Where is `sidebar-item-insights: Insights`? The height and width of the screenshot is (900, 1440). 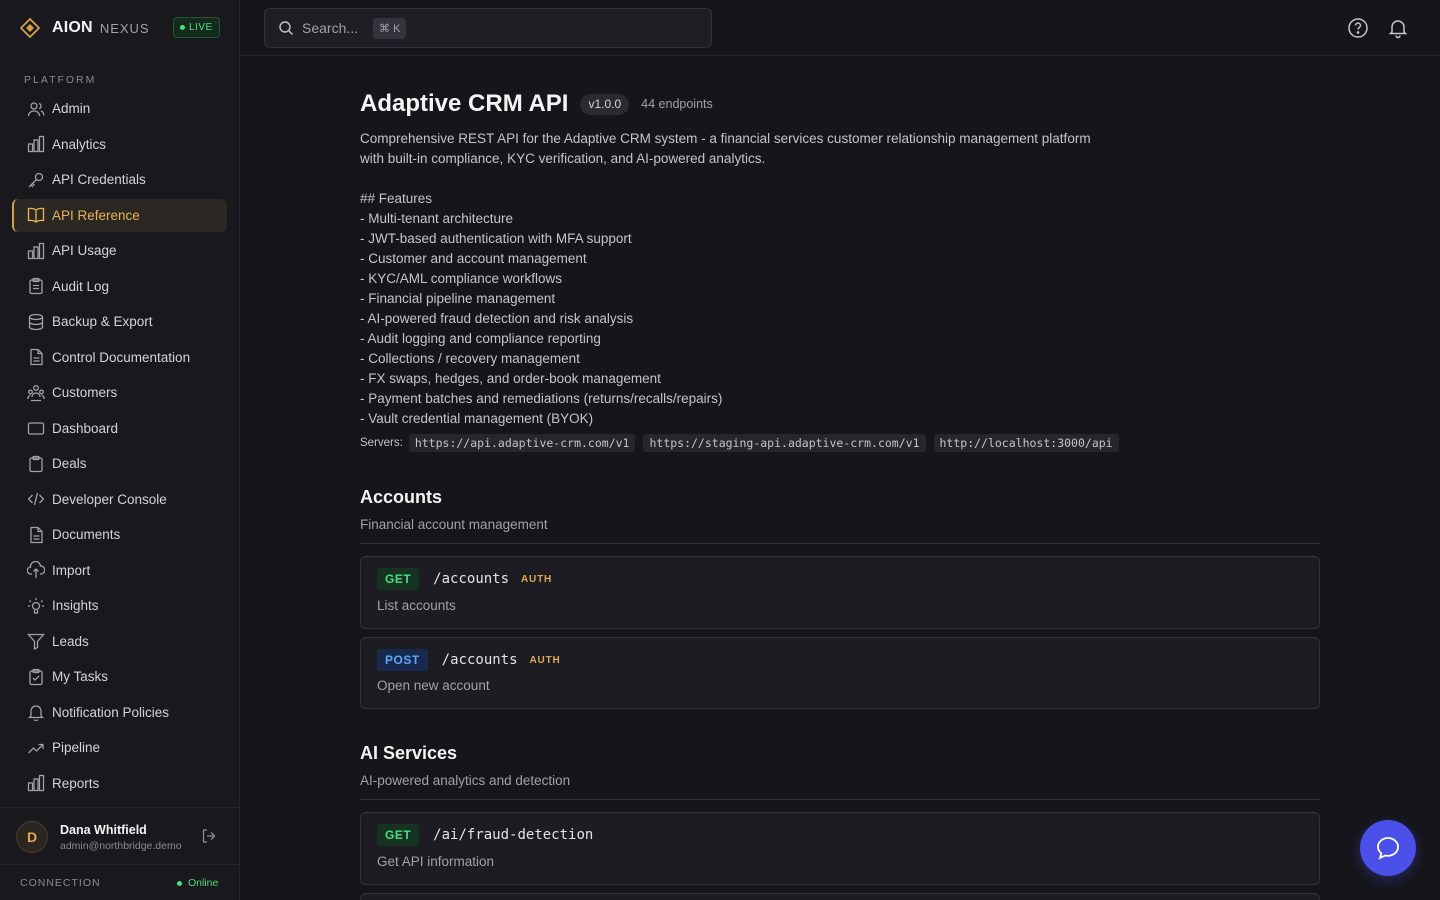
sidebar-item-insights: Insights is located at coordinates (119, 605).